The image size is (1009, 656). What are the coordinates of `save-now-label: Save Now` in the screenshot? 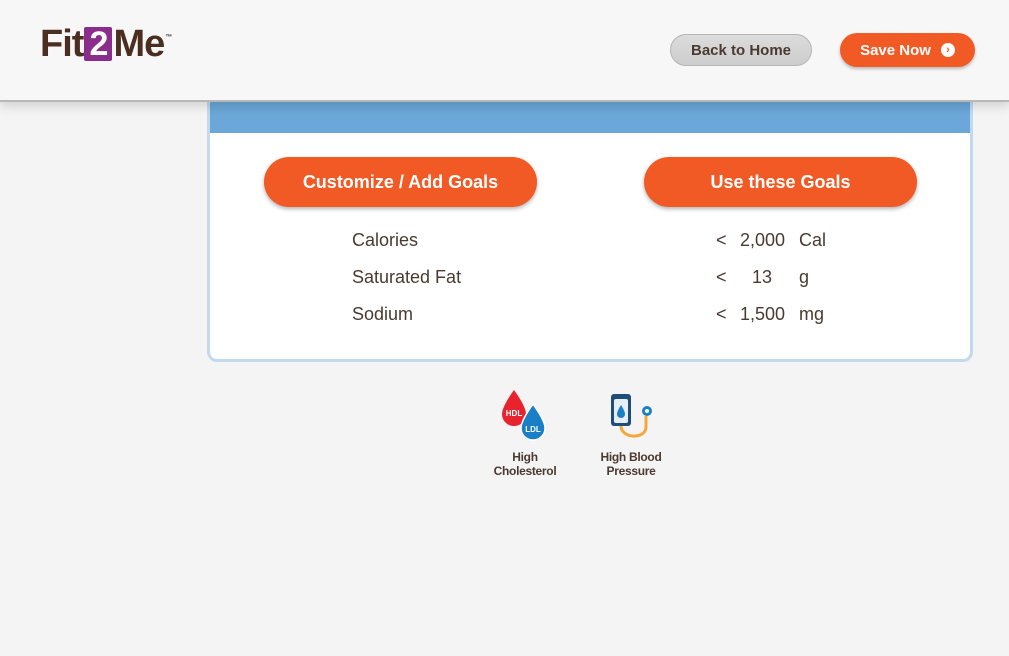 It's located at (895, 50).